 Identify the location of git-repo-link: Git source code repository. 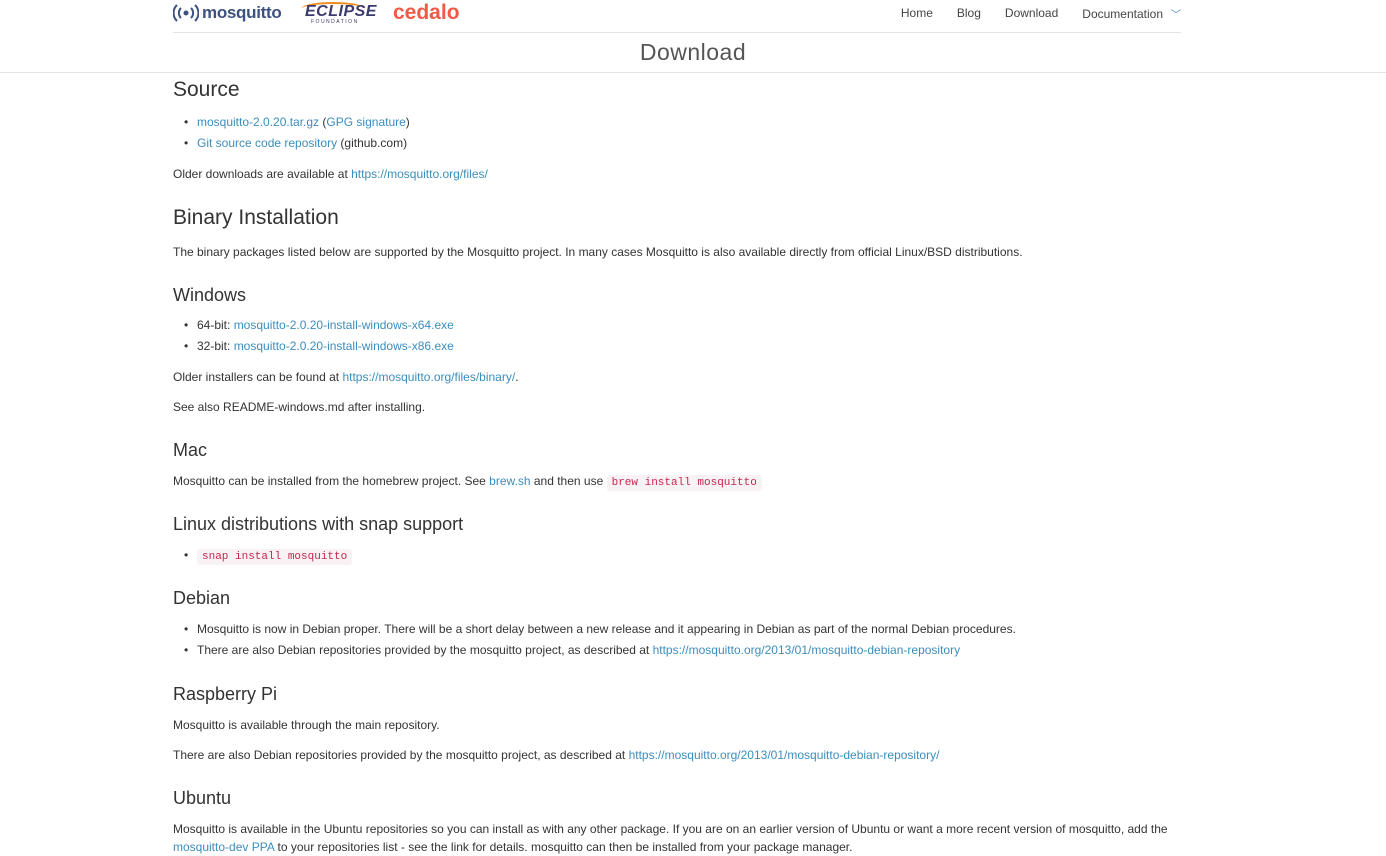
(267, 143).